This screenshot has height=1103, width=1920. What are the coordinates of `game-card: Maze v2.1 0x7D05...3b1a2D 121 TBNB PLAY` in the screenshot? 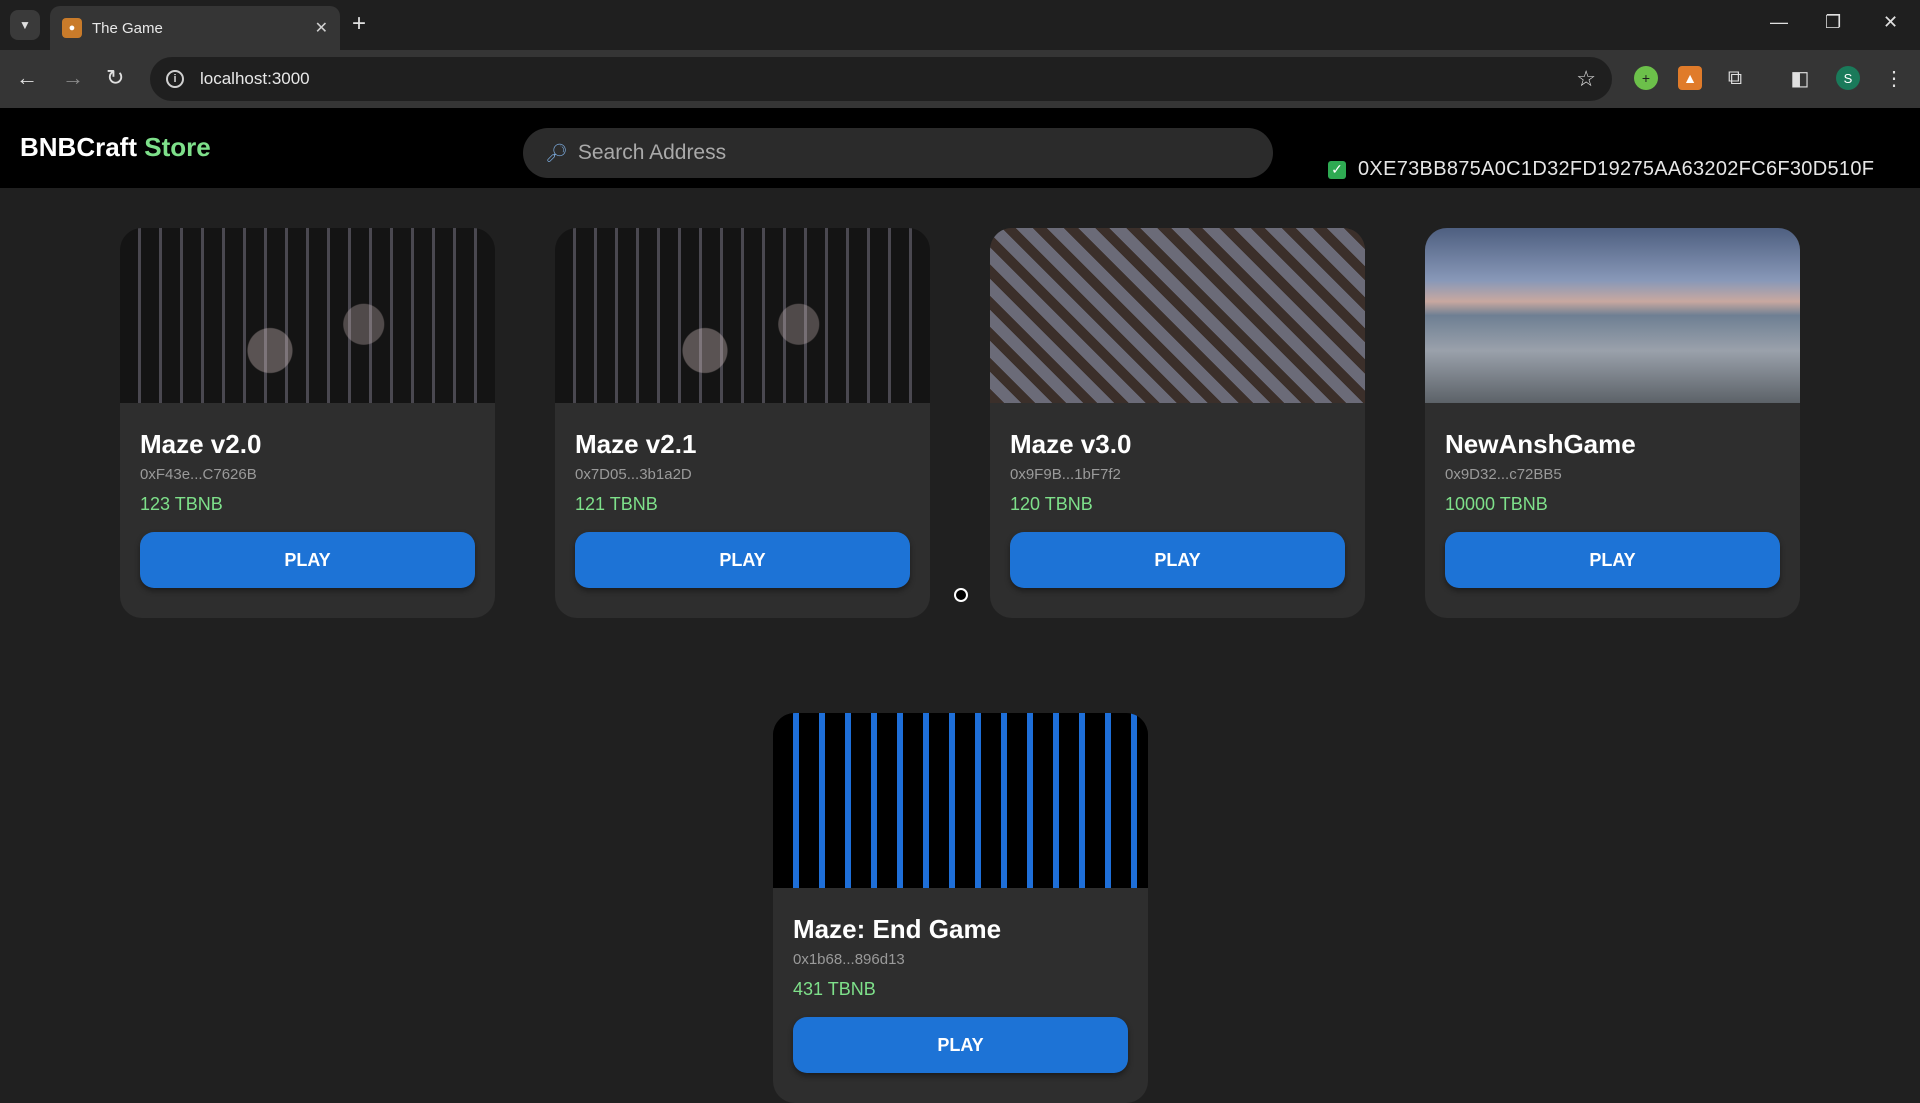 It's located at (742, 423).